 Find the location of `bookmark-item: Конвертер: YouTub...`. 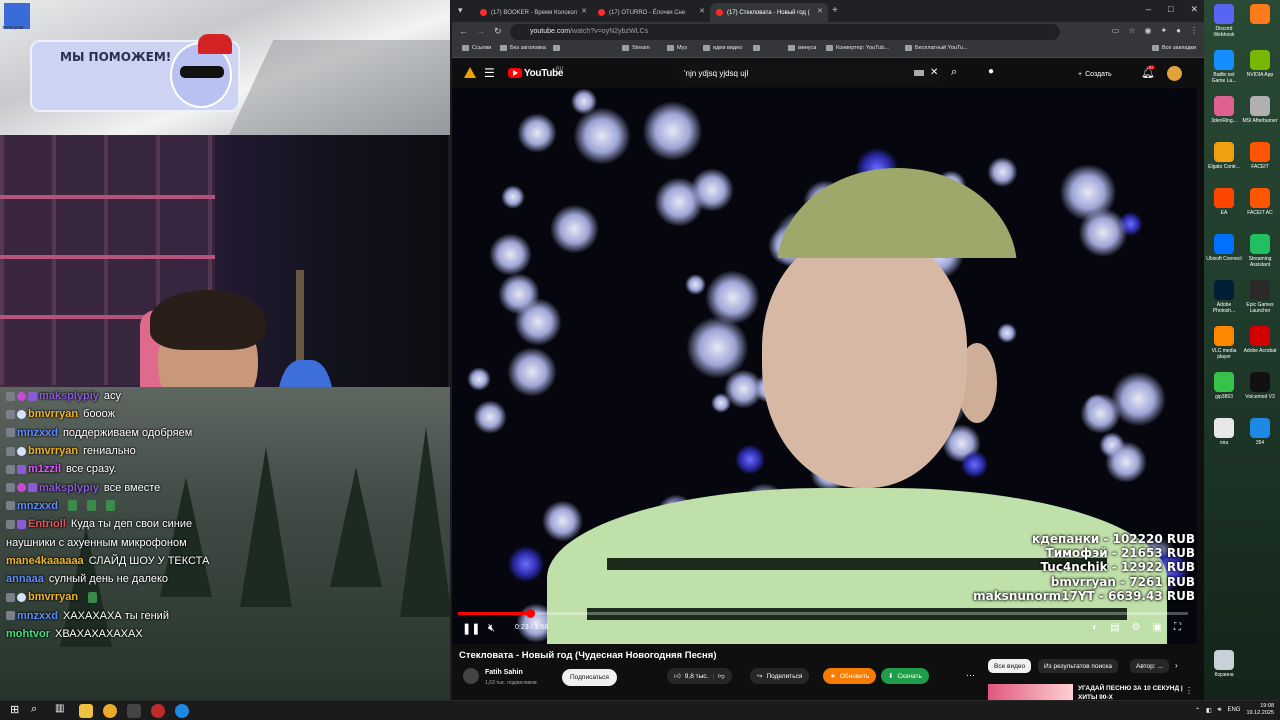

bookmark-item: Конвертер: YouTub... is located at coordinates (857, 48).